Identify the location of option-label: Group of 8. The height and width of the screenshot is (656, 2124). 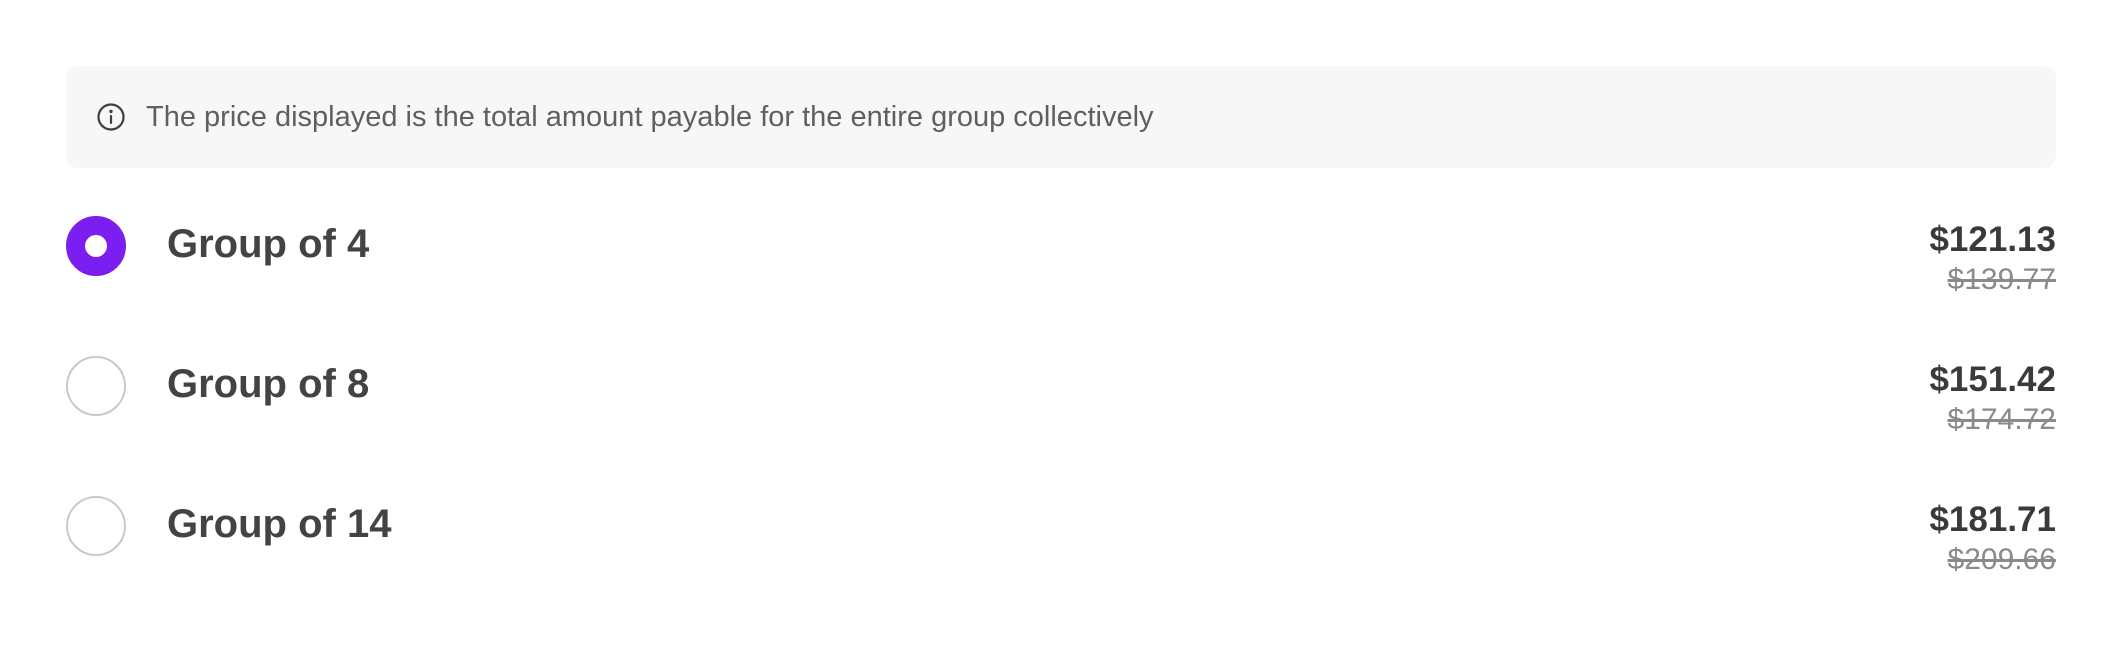
(268, 384).